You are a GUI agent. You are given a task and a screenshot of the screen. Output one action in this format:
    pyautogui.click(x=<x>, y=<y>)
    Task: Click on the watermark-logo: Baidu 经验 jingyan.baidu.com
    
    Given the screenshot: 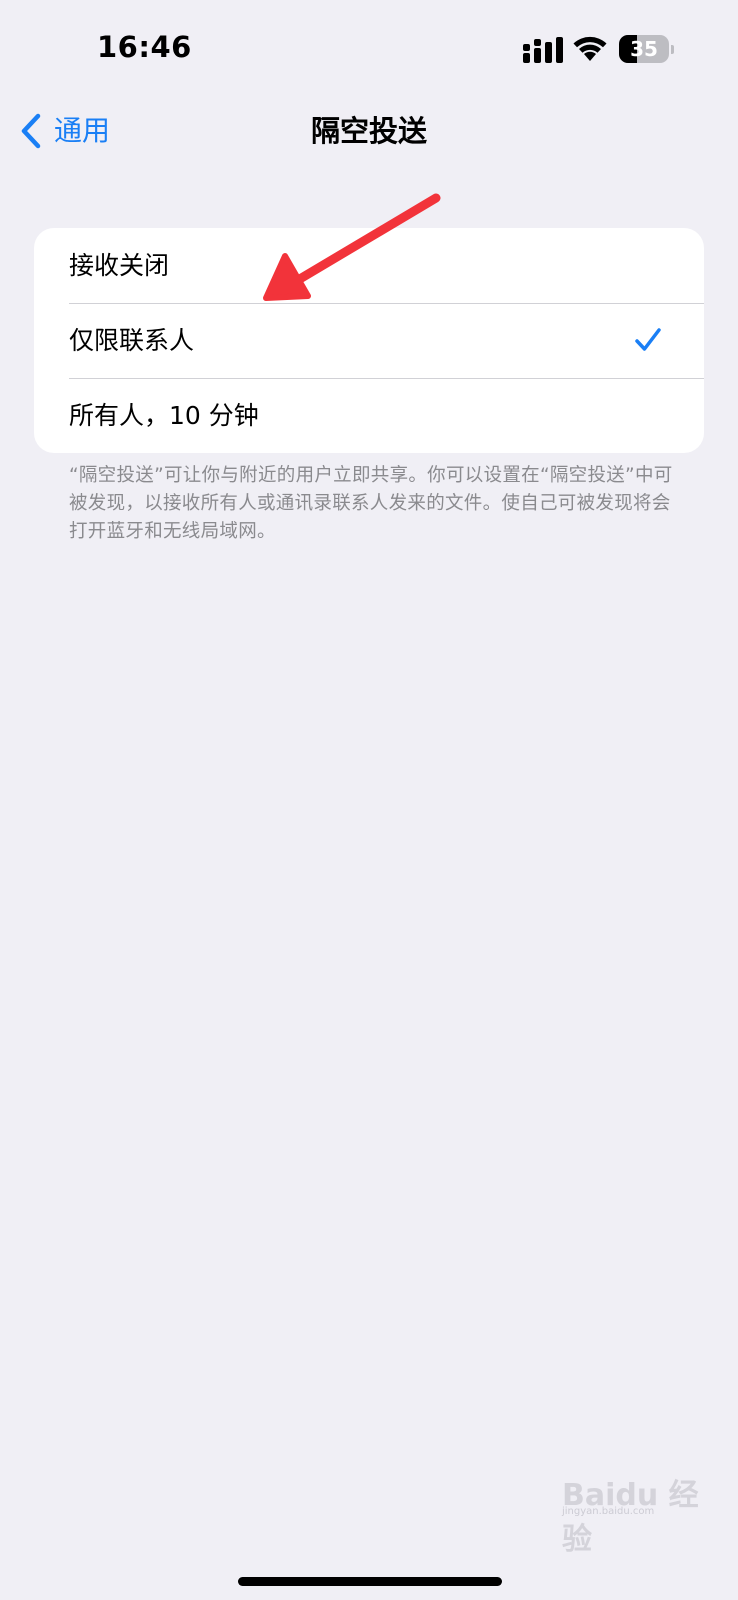 What is the action you would take?
    pyautogui.click(x=637, y=1513)
    